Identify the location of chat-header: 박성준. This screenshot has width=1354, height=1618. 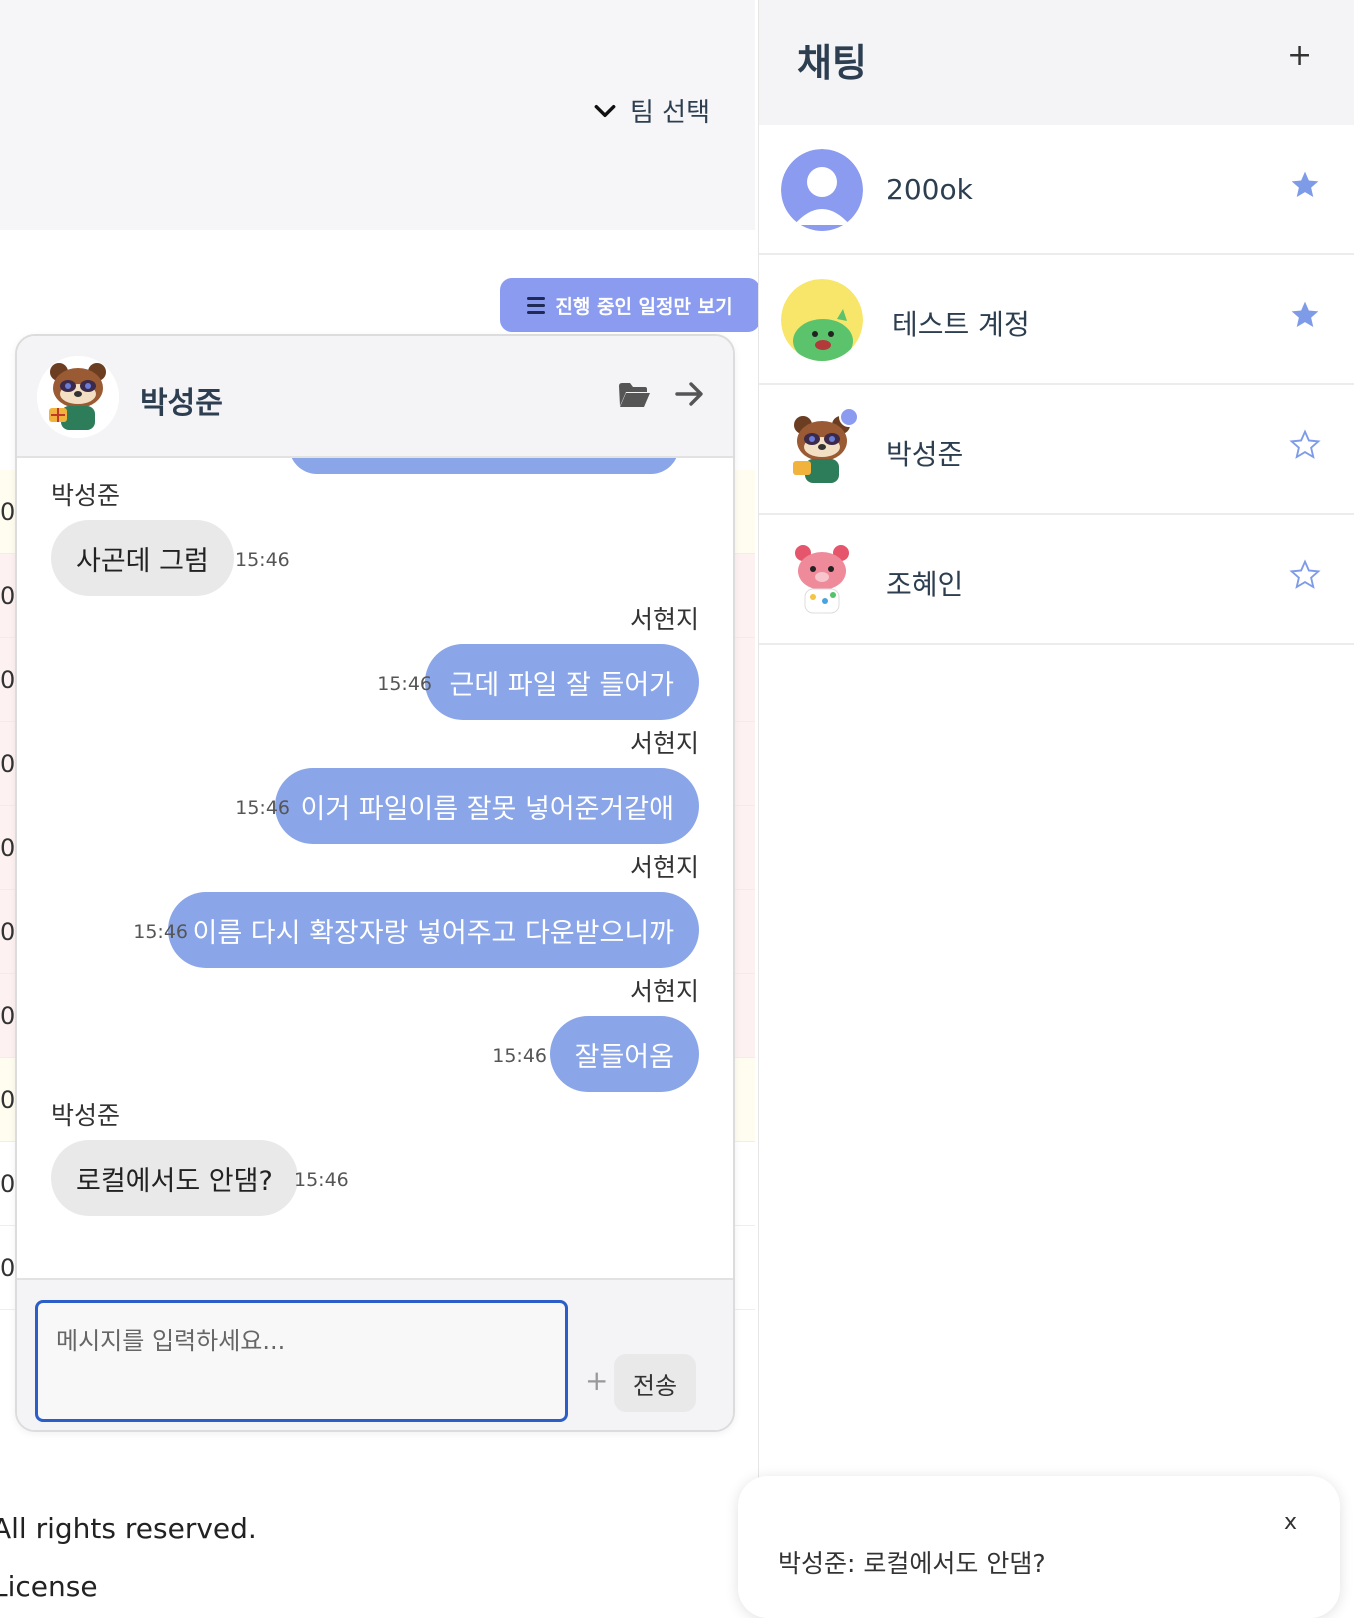
(375, 397).